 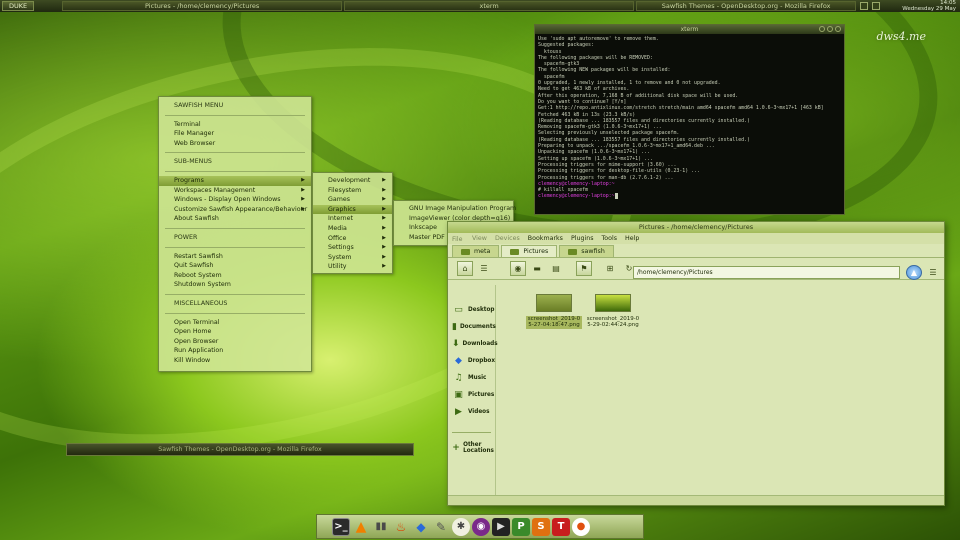 What do you see at coordinates (507, 238) in the screenshot?
I see `menu-devices: Devices` at bounding box center [507, 238].